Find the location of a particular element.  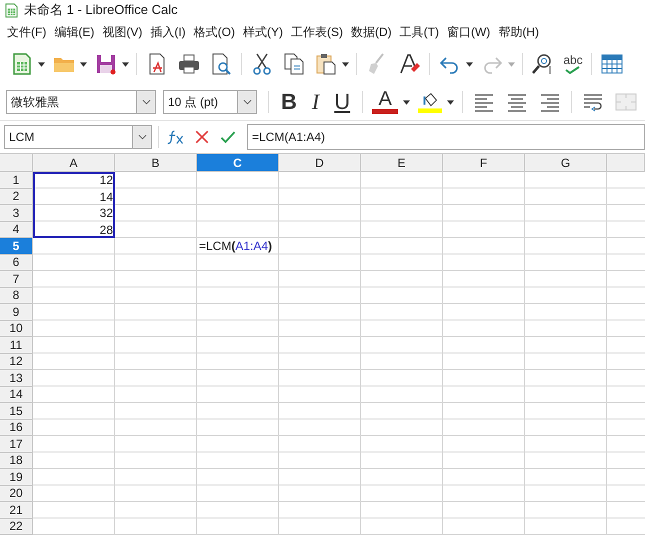

row-header: 16 is located at coordinates (16, 428).